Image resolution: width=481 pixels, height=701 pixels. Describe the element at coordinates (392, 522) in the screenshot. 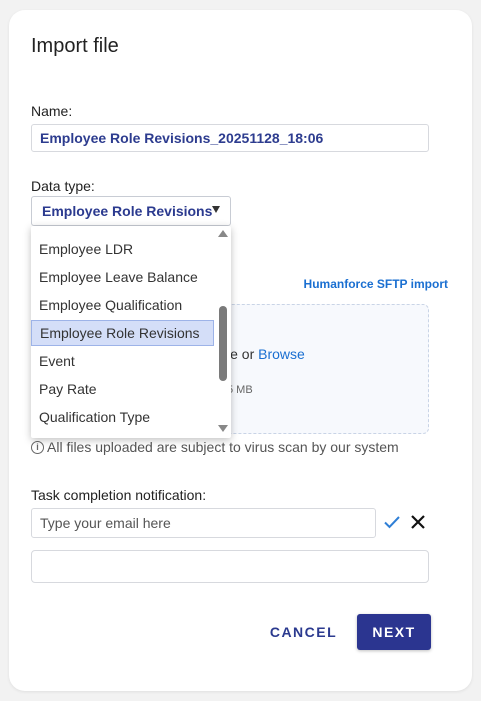

I see `check-icon` at that location.